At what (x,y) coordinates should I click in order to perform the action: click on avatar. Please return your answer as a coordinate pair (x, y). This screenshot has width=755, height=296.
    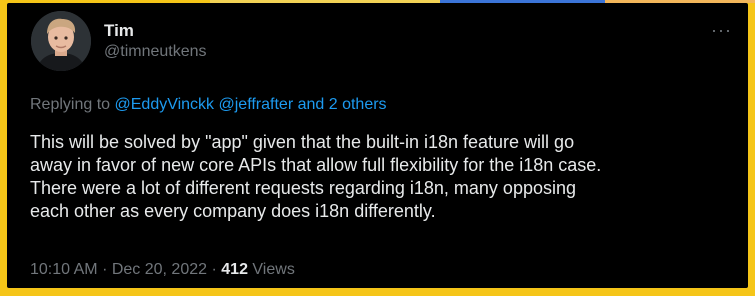
    Looking at the image, I should click on (61, 41).